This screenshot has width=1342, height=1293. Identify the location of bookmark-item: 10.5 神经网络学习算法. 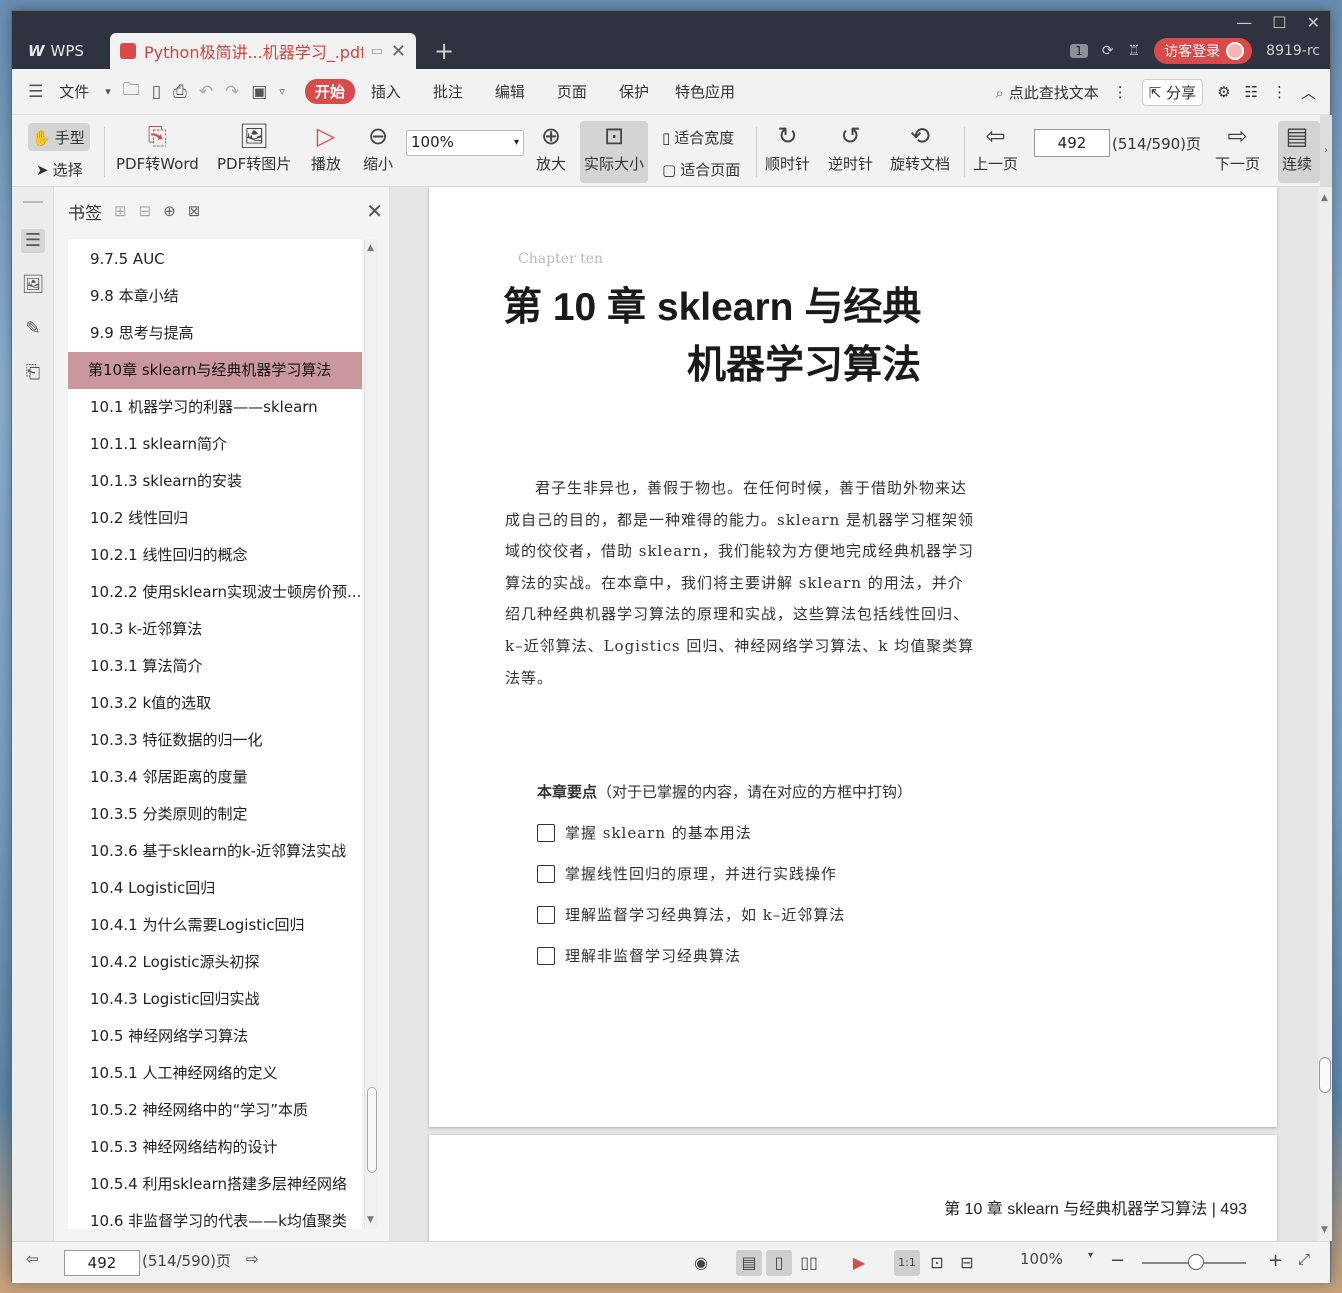
(215, 1036).